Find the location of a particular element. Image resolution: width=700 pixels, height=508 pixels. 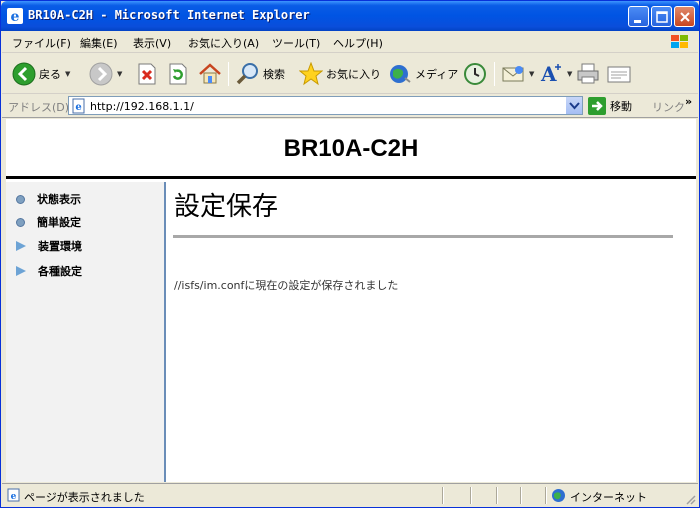

windows-logo-icon is located at coordinates (679, 41).